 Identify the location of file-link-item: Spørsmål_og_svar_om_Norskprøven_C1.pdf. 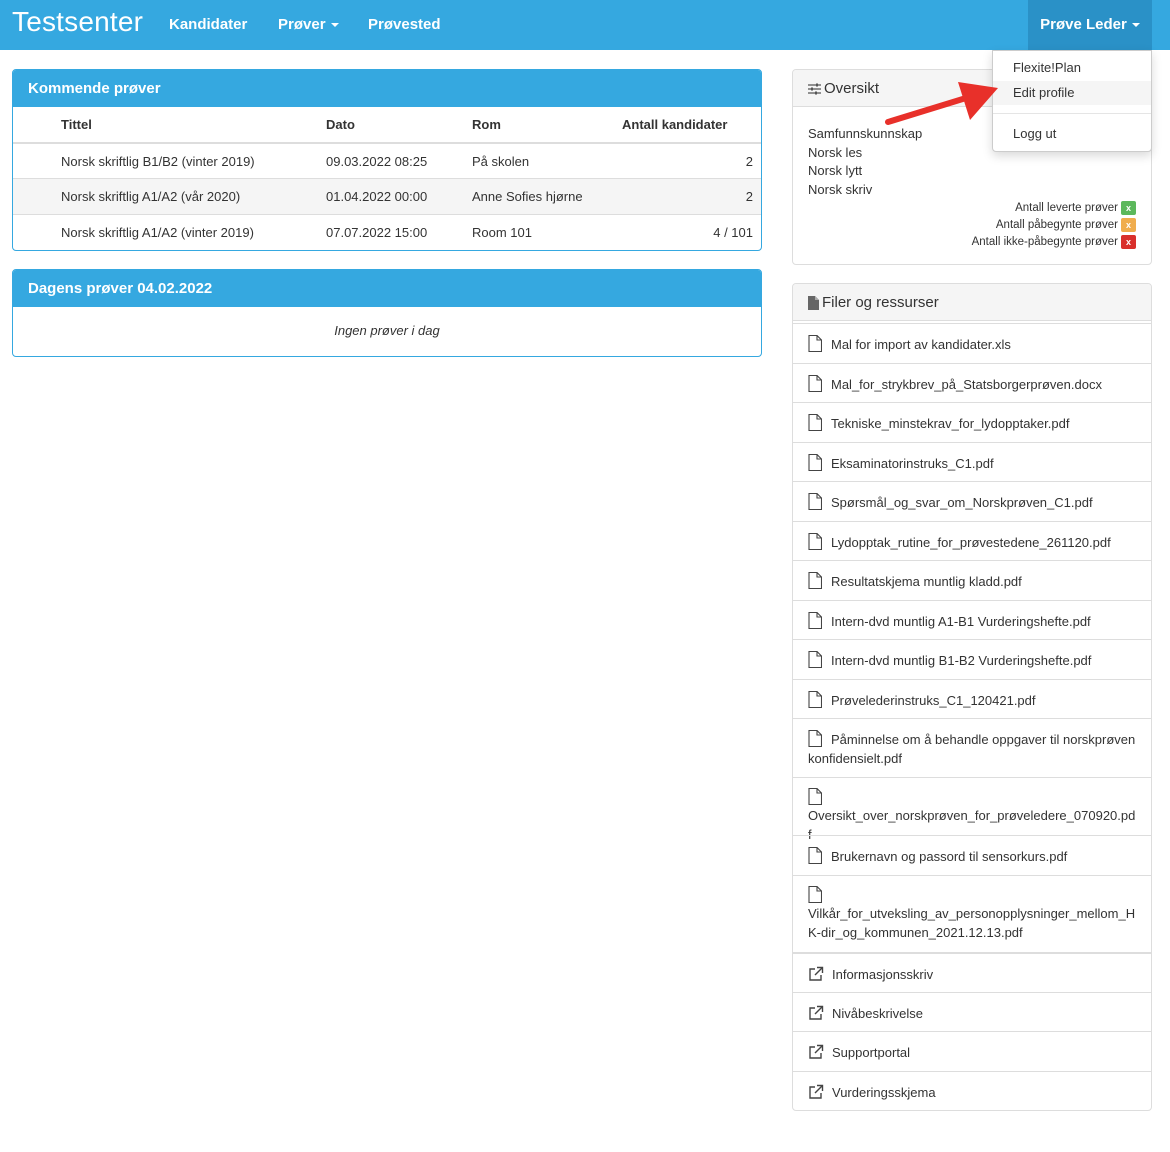
(972, 501).